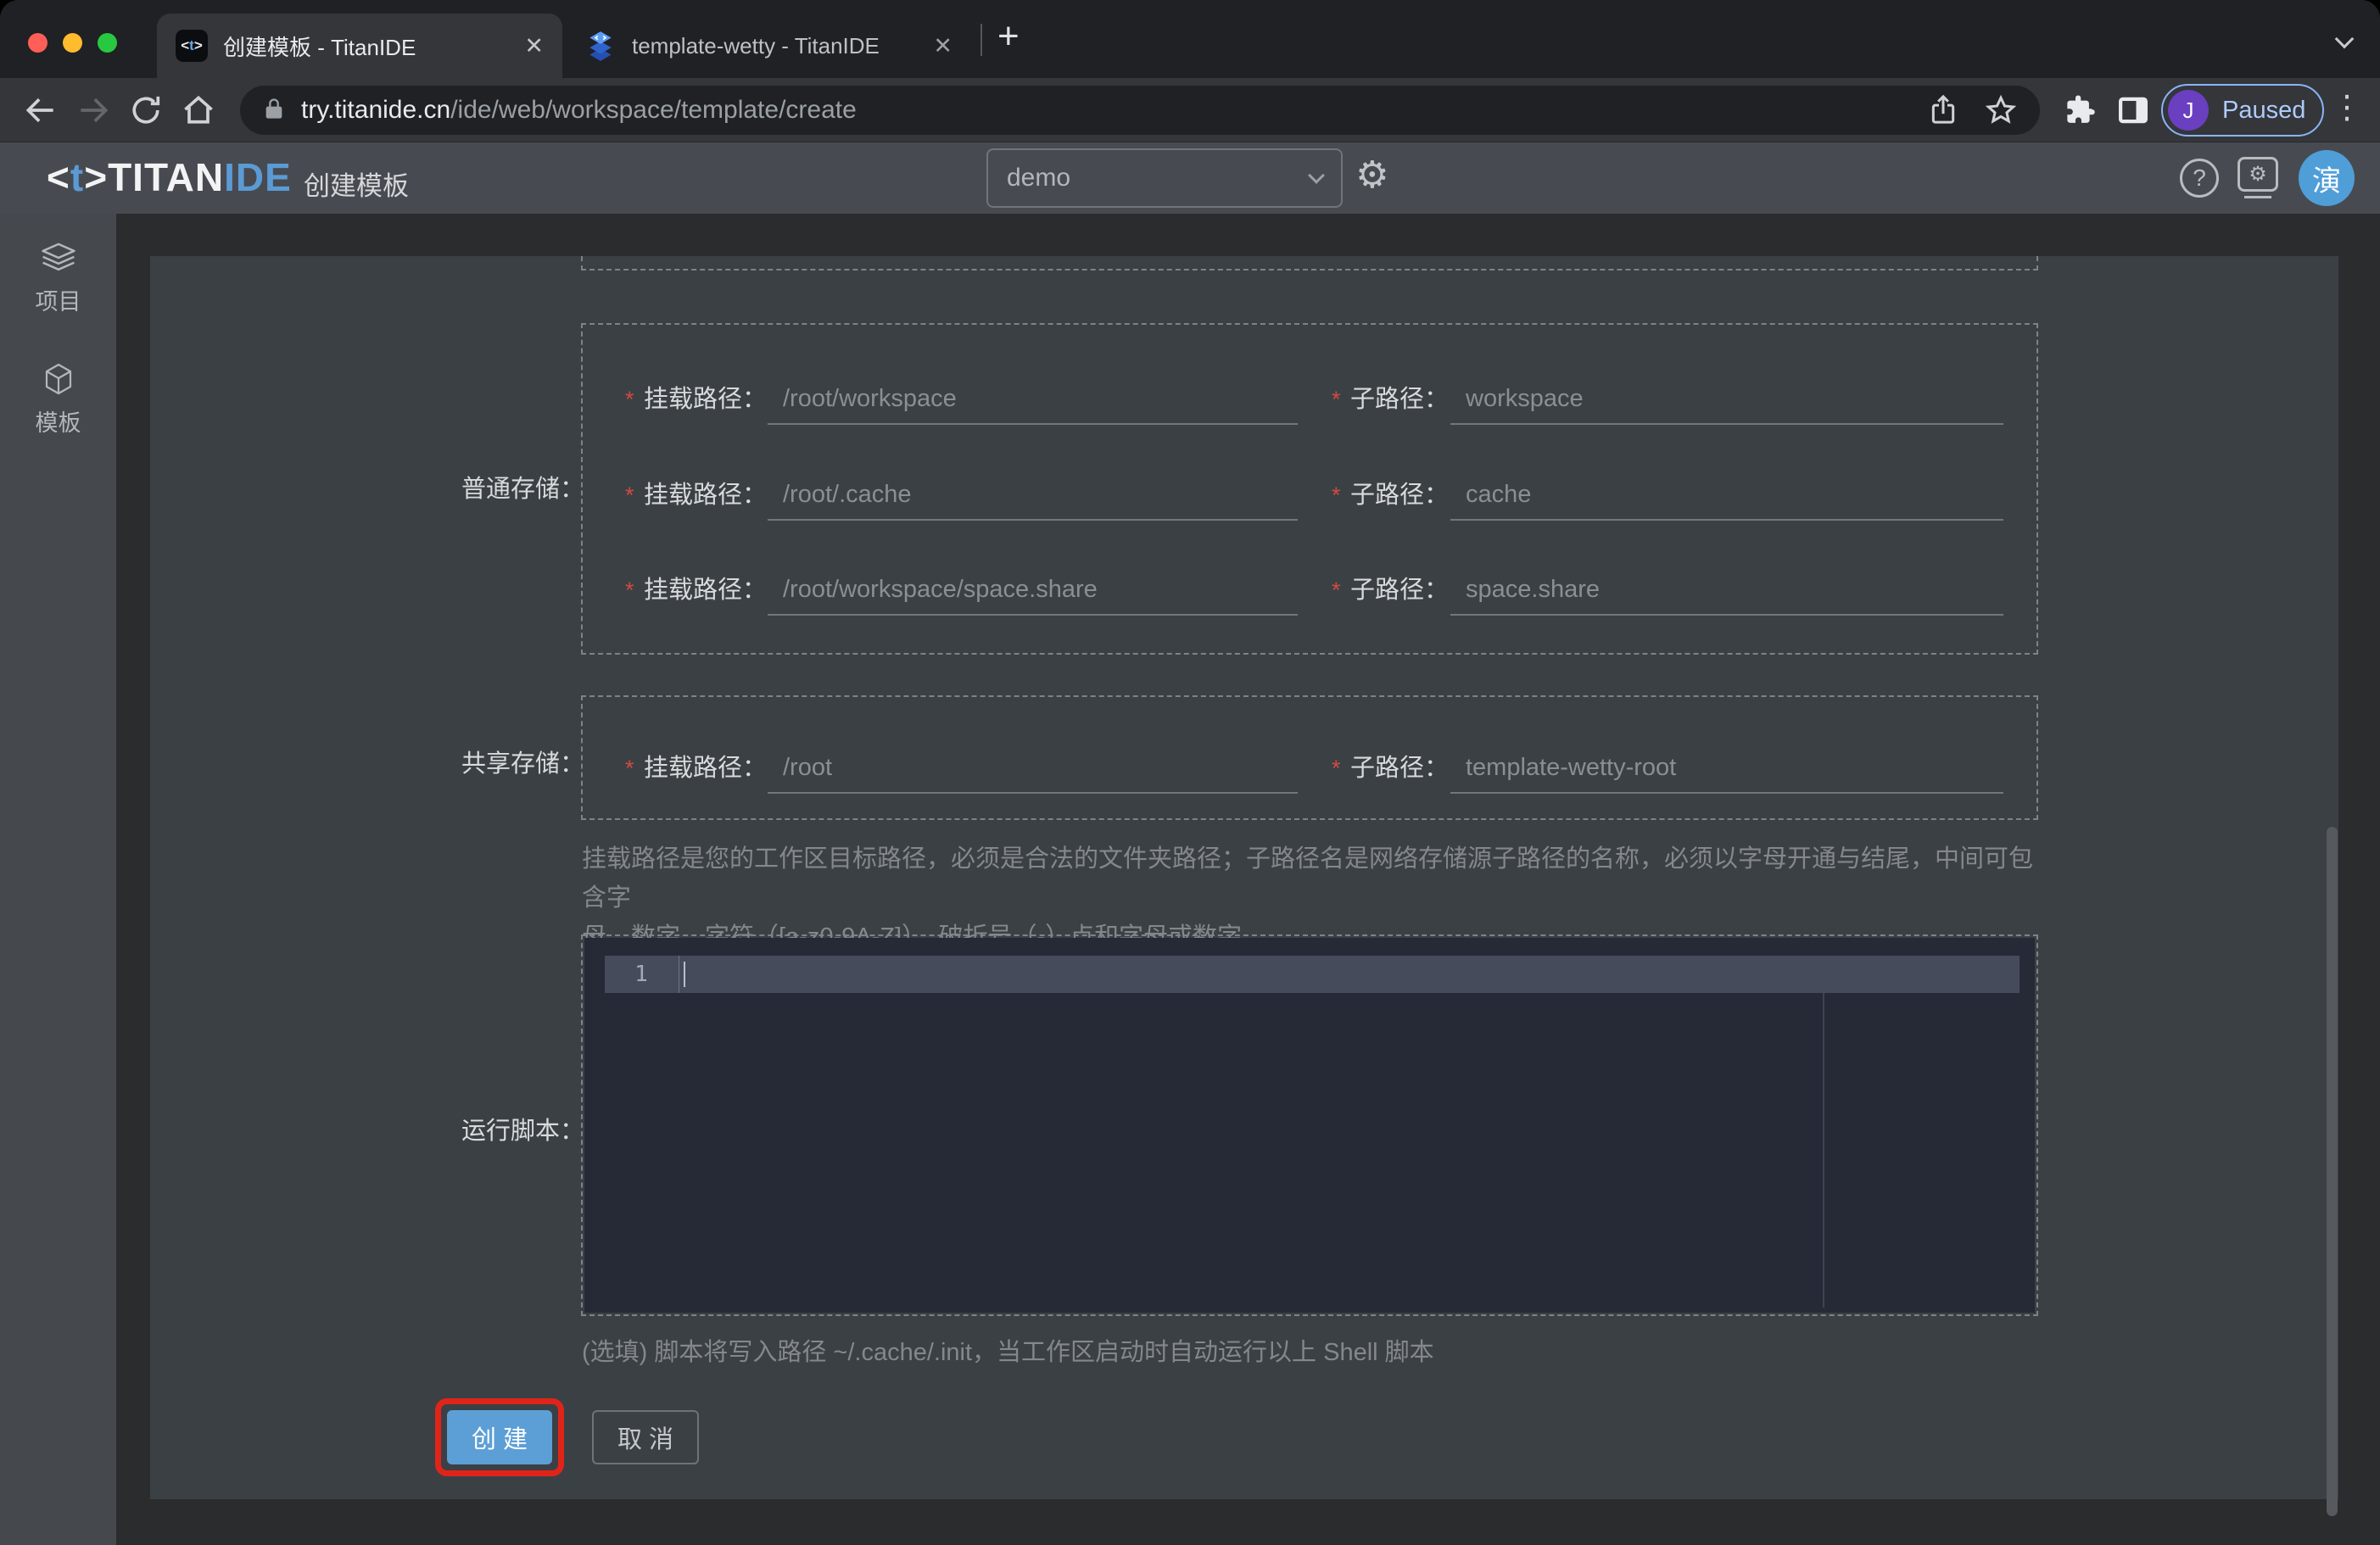  What do you see at coordinates (58, 423) in the screenshot?
I see `sidebar-item-label: 模板` at bounding box center [58, 423].